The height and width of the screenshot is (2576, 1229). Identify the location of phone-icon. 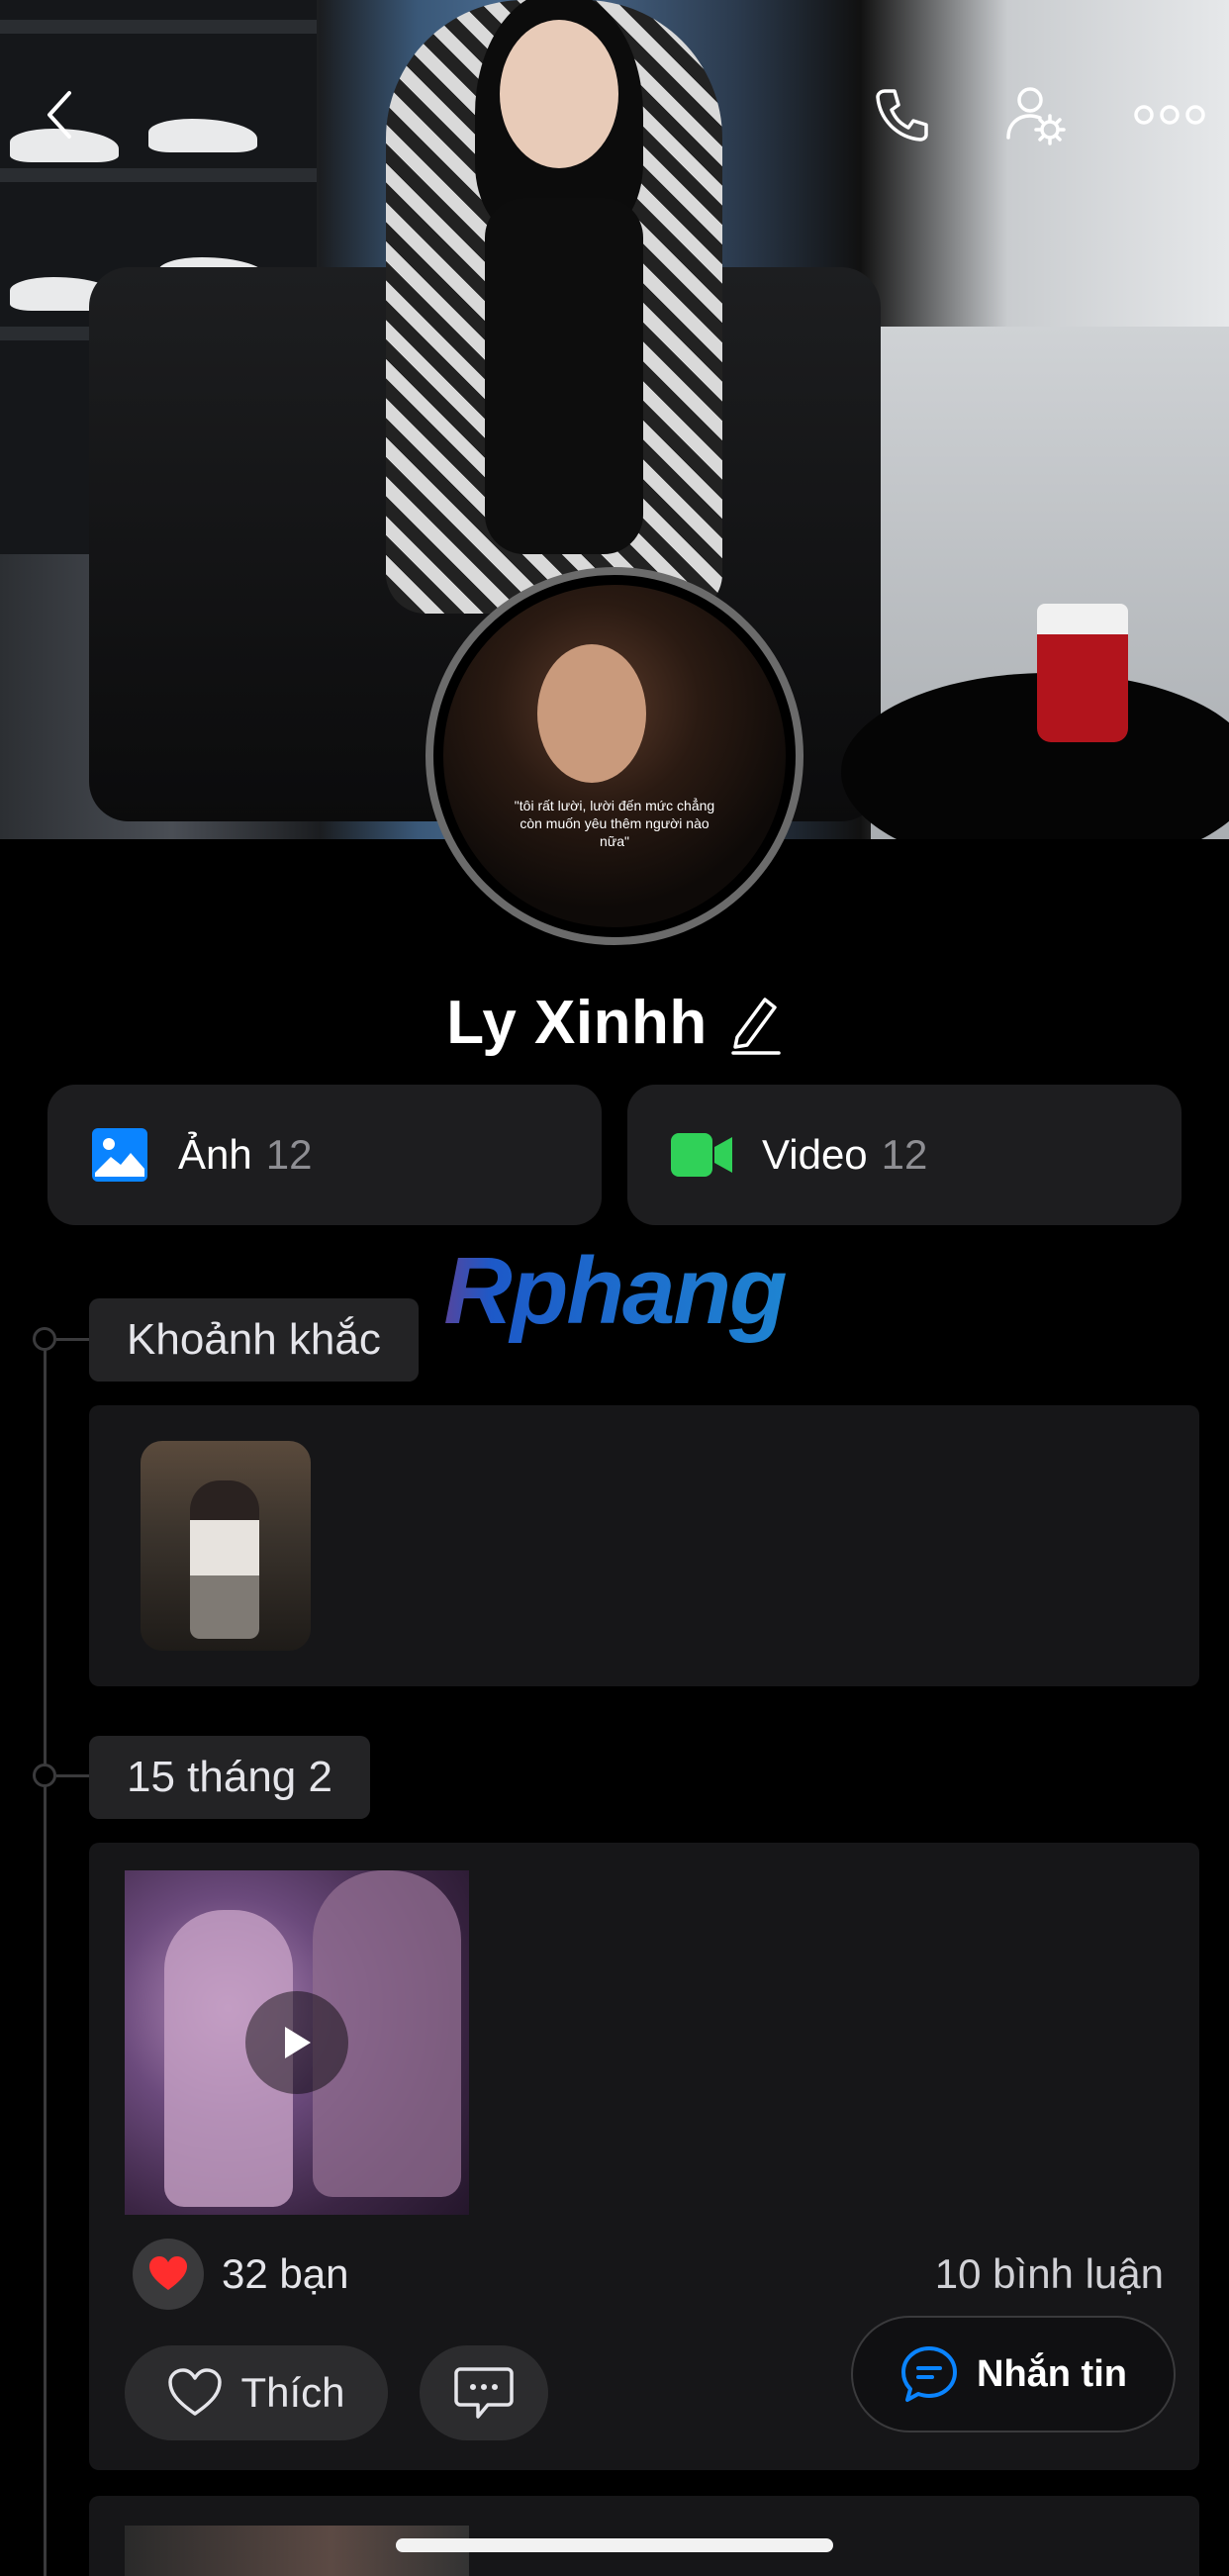
(902, 115).